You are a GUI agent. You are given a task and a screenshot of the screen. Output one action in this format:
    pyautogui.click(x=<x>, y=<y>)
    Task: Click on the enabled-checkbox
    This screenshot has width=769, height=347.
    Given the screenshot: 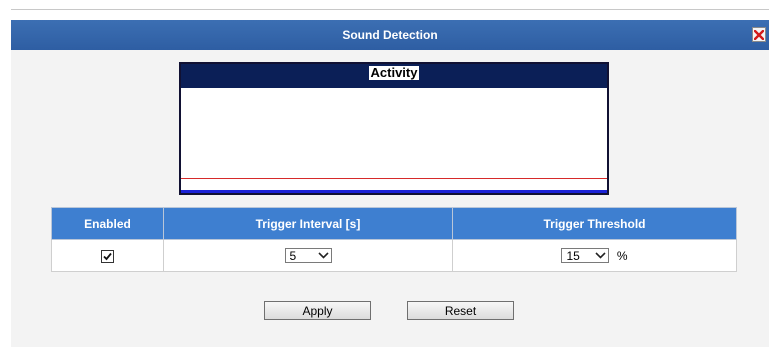 What is the action you would take?
    pyautogui.click(x=107, y=256)
    